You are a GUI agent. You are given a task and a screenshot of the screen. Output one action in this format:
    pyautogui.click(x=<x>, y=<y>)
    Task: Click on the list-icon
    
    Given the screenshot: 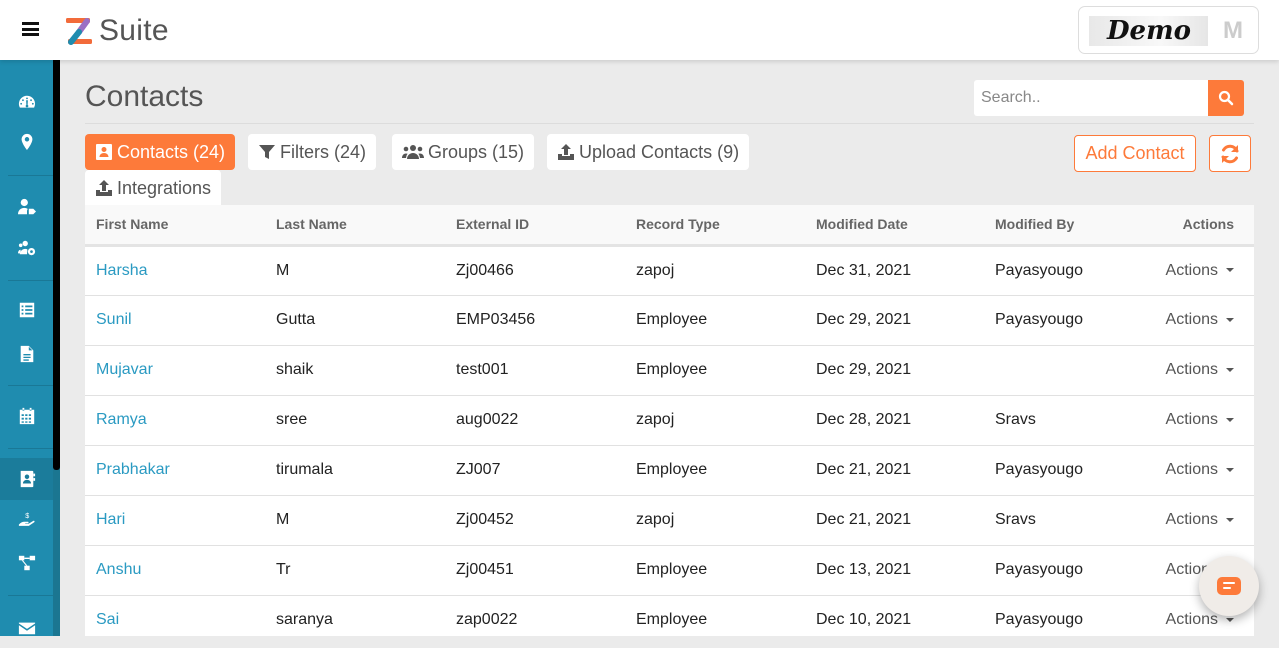 What is the action you would take?
    pyautogui.click(x=26, y=310)
    